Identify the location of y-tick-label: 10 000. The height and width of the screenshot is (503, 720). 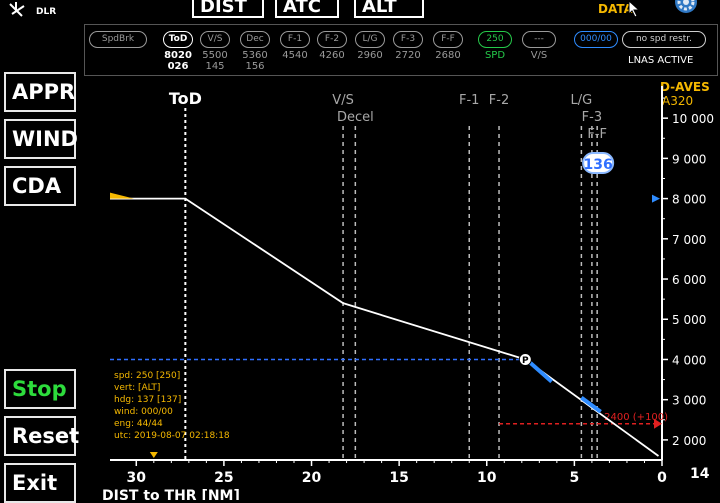
(693, 119).